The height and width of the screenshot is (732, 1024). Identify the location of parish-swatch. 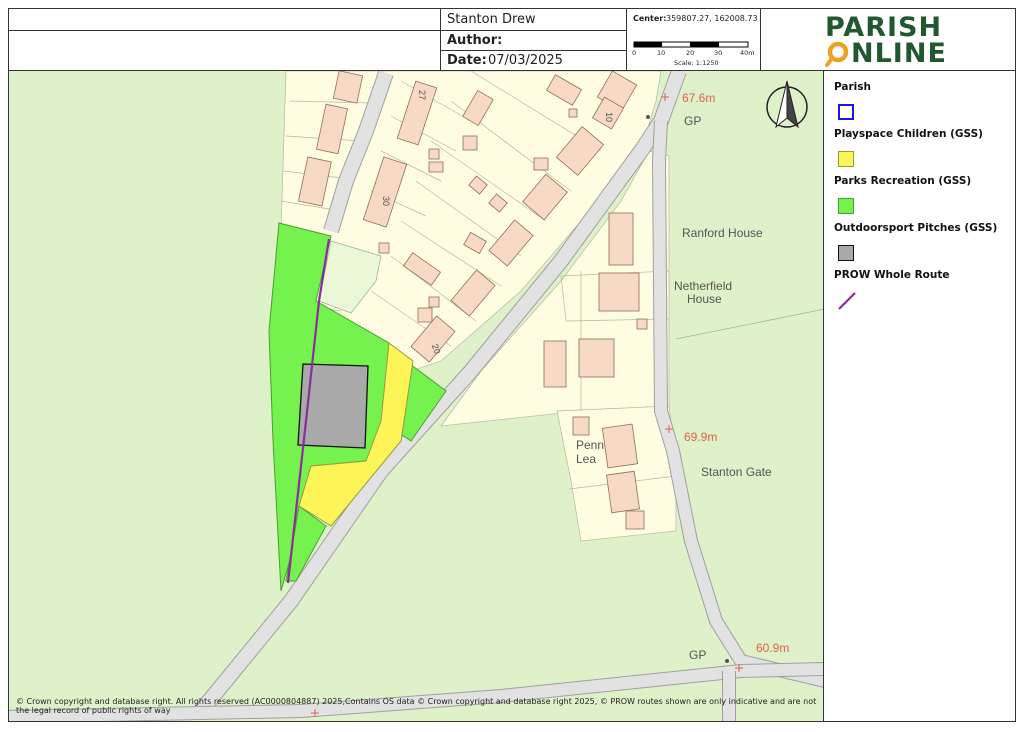
(846, 112).